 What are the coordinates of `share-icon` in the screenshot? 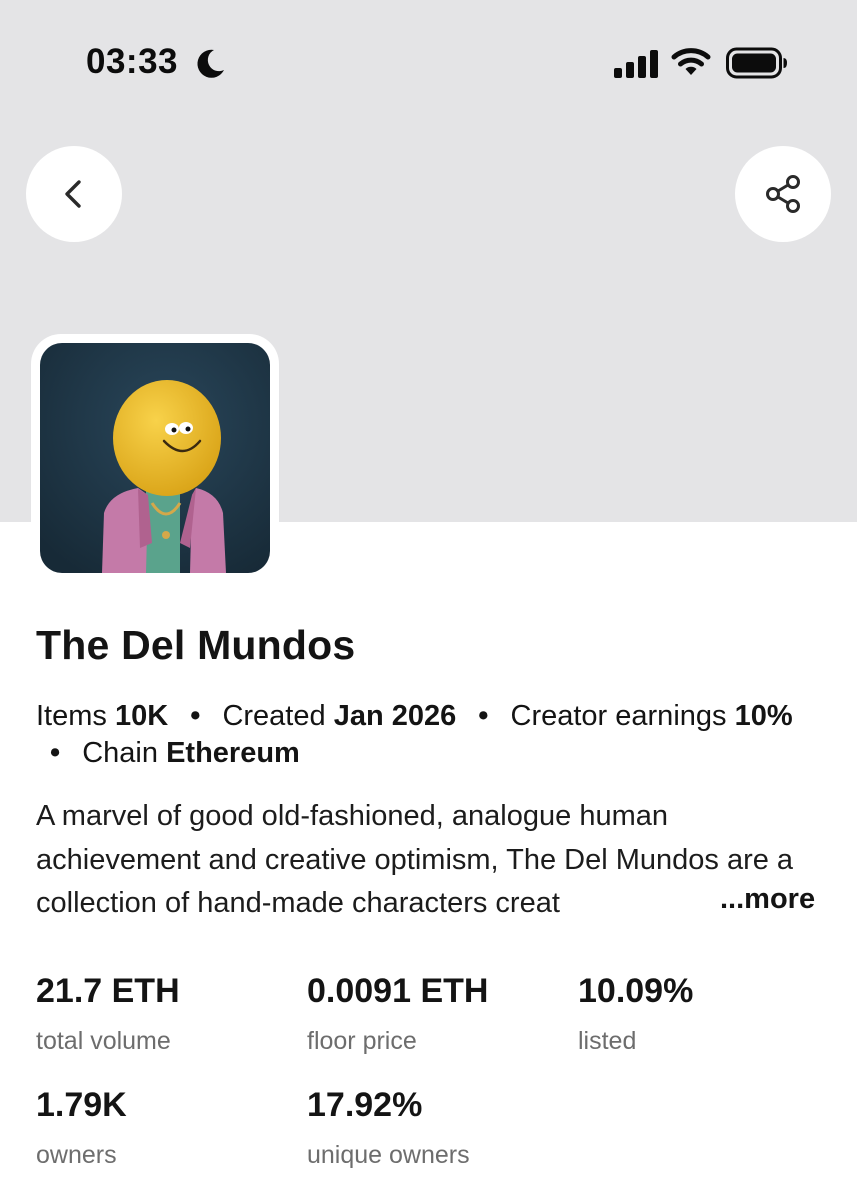 It's located at (783, 194).